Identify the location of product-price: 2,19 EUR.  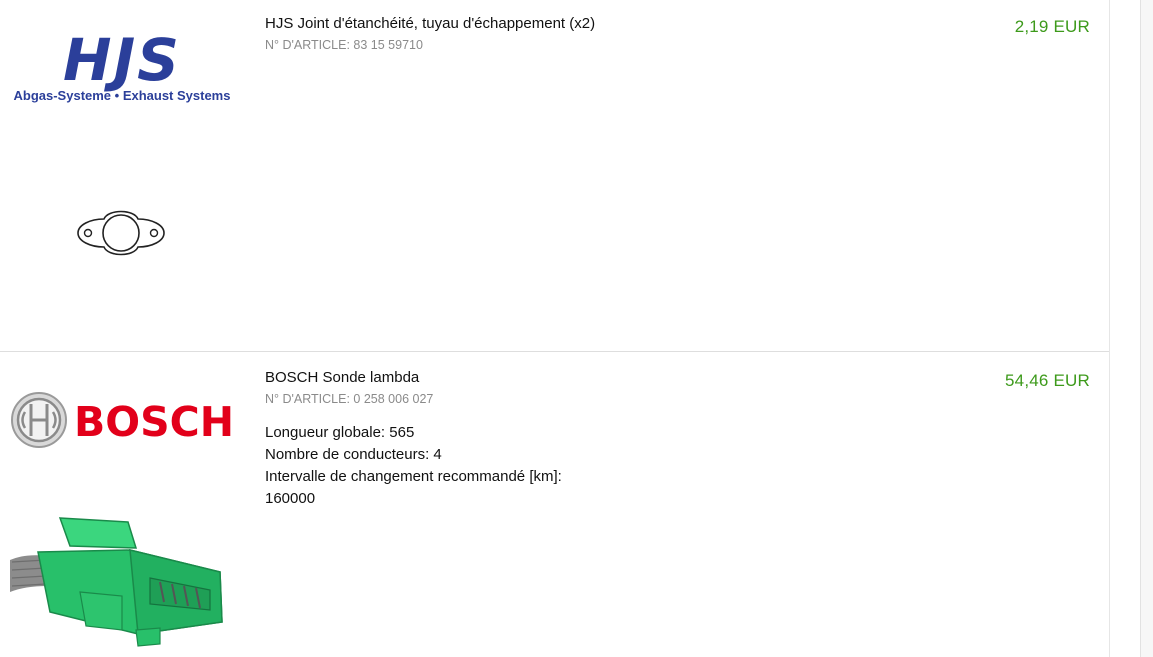
(1052, 26).